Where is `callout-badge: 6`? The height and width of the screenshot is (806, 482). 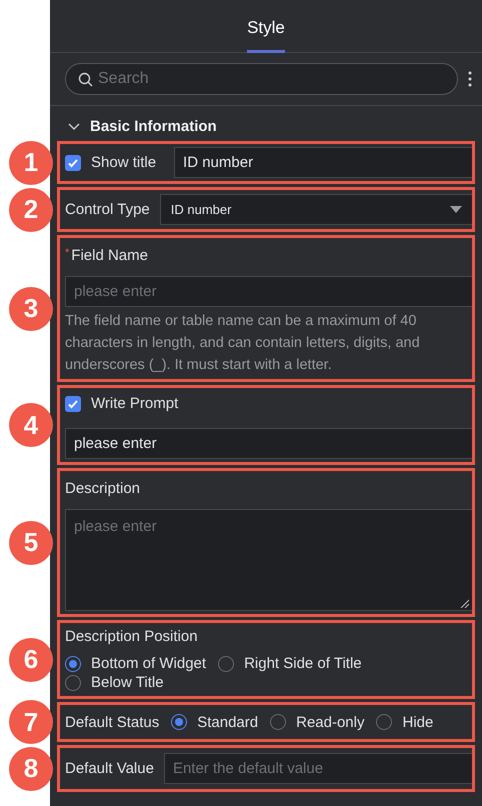 callout-badge: 6 is located at coordinates (31, 660).